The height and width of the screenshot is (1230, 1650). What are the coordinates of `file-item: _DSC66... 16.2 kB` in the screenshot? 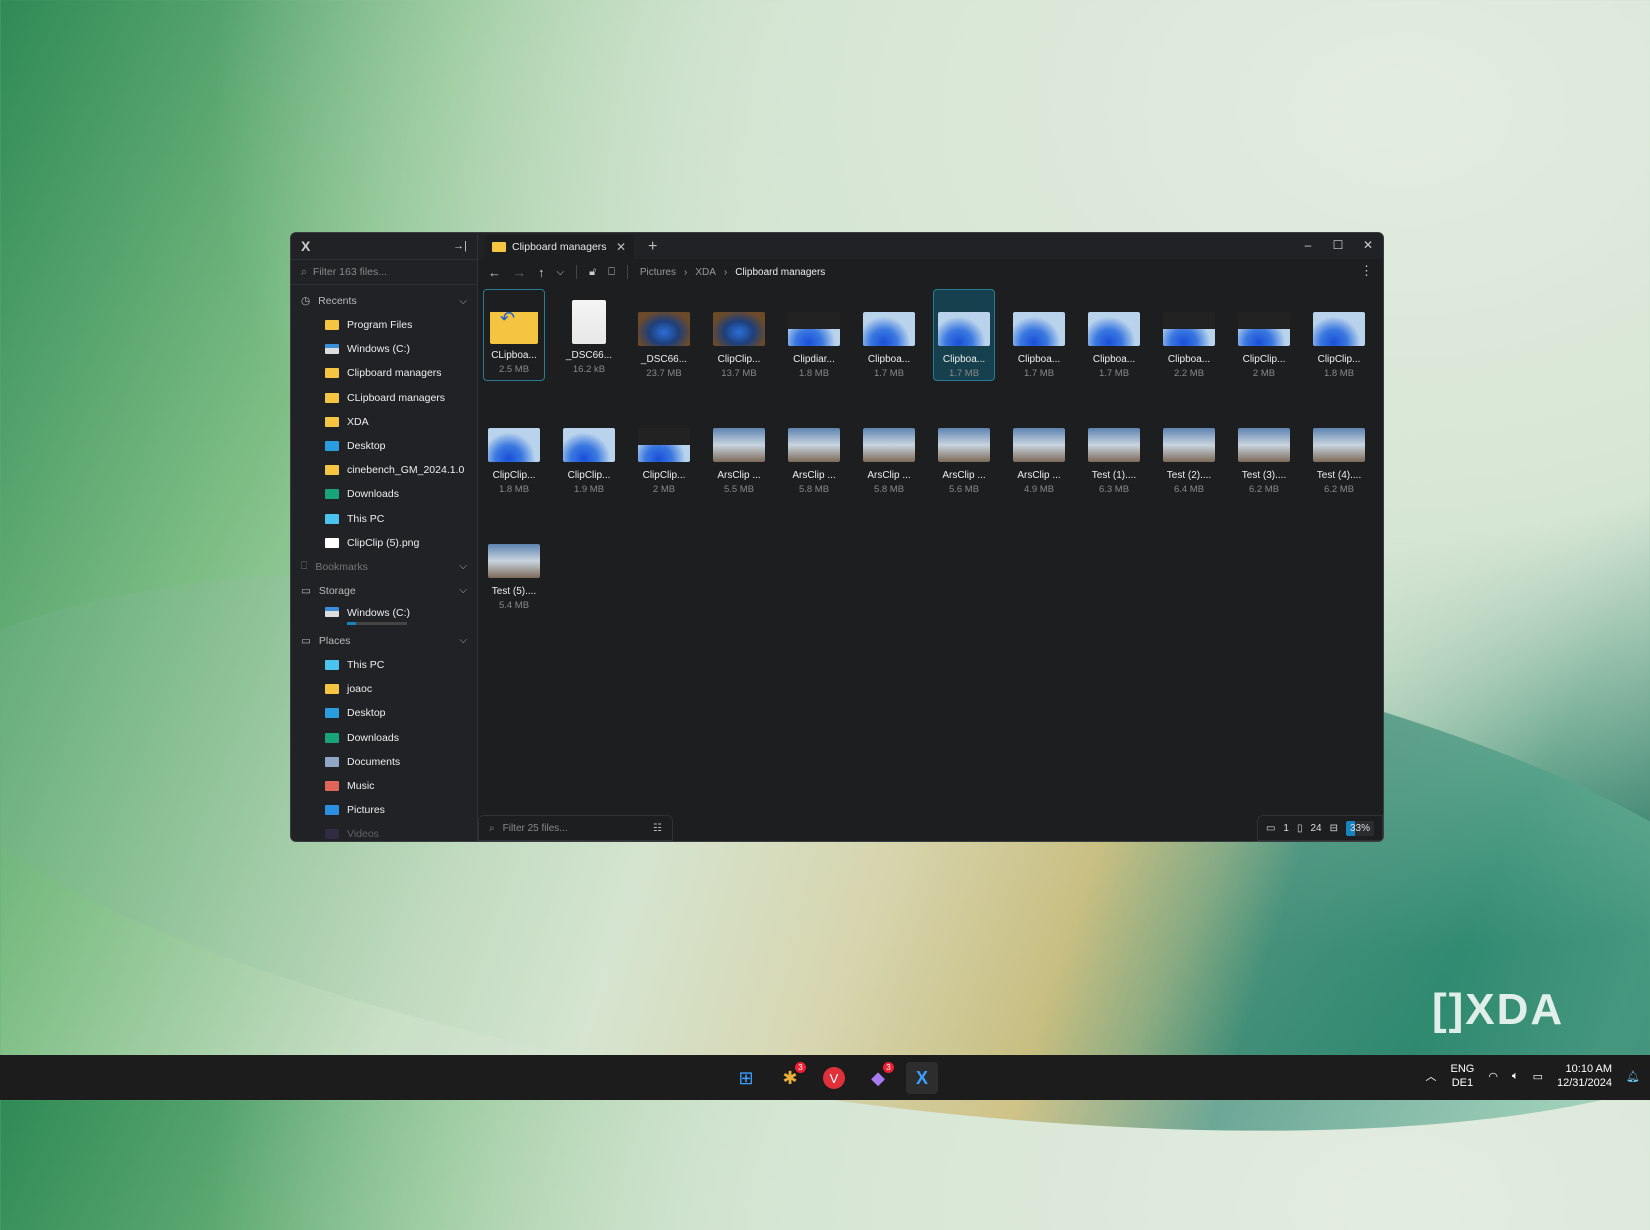 It's located at (589, 335).